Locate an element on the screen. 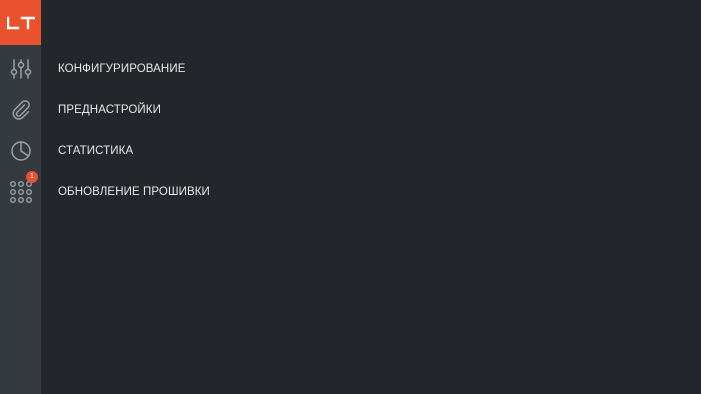  rail-button-configuration is located at coordinates (20, 68).